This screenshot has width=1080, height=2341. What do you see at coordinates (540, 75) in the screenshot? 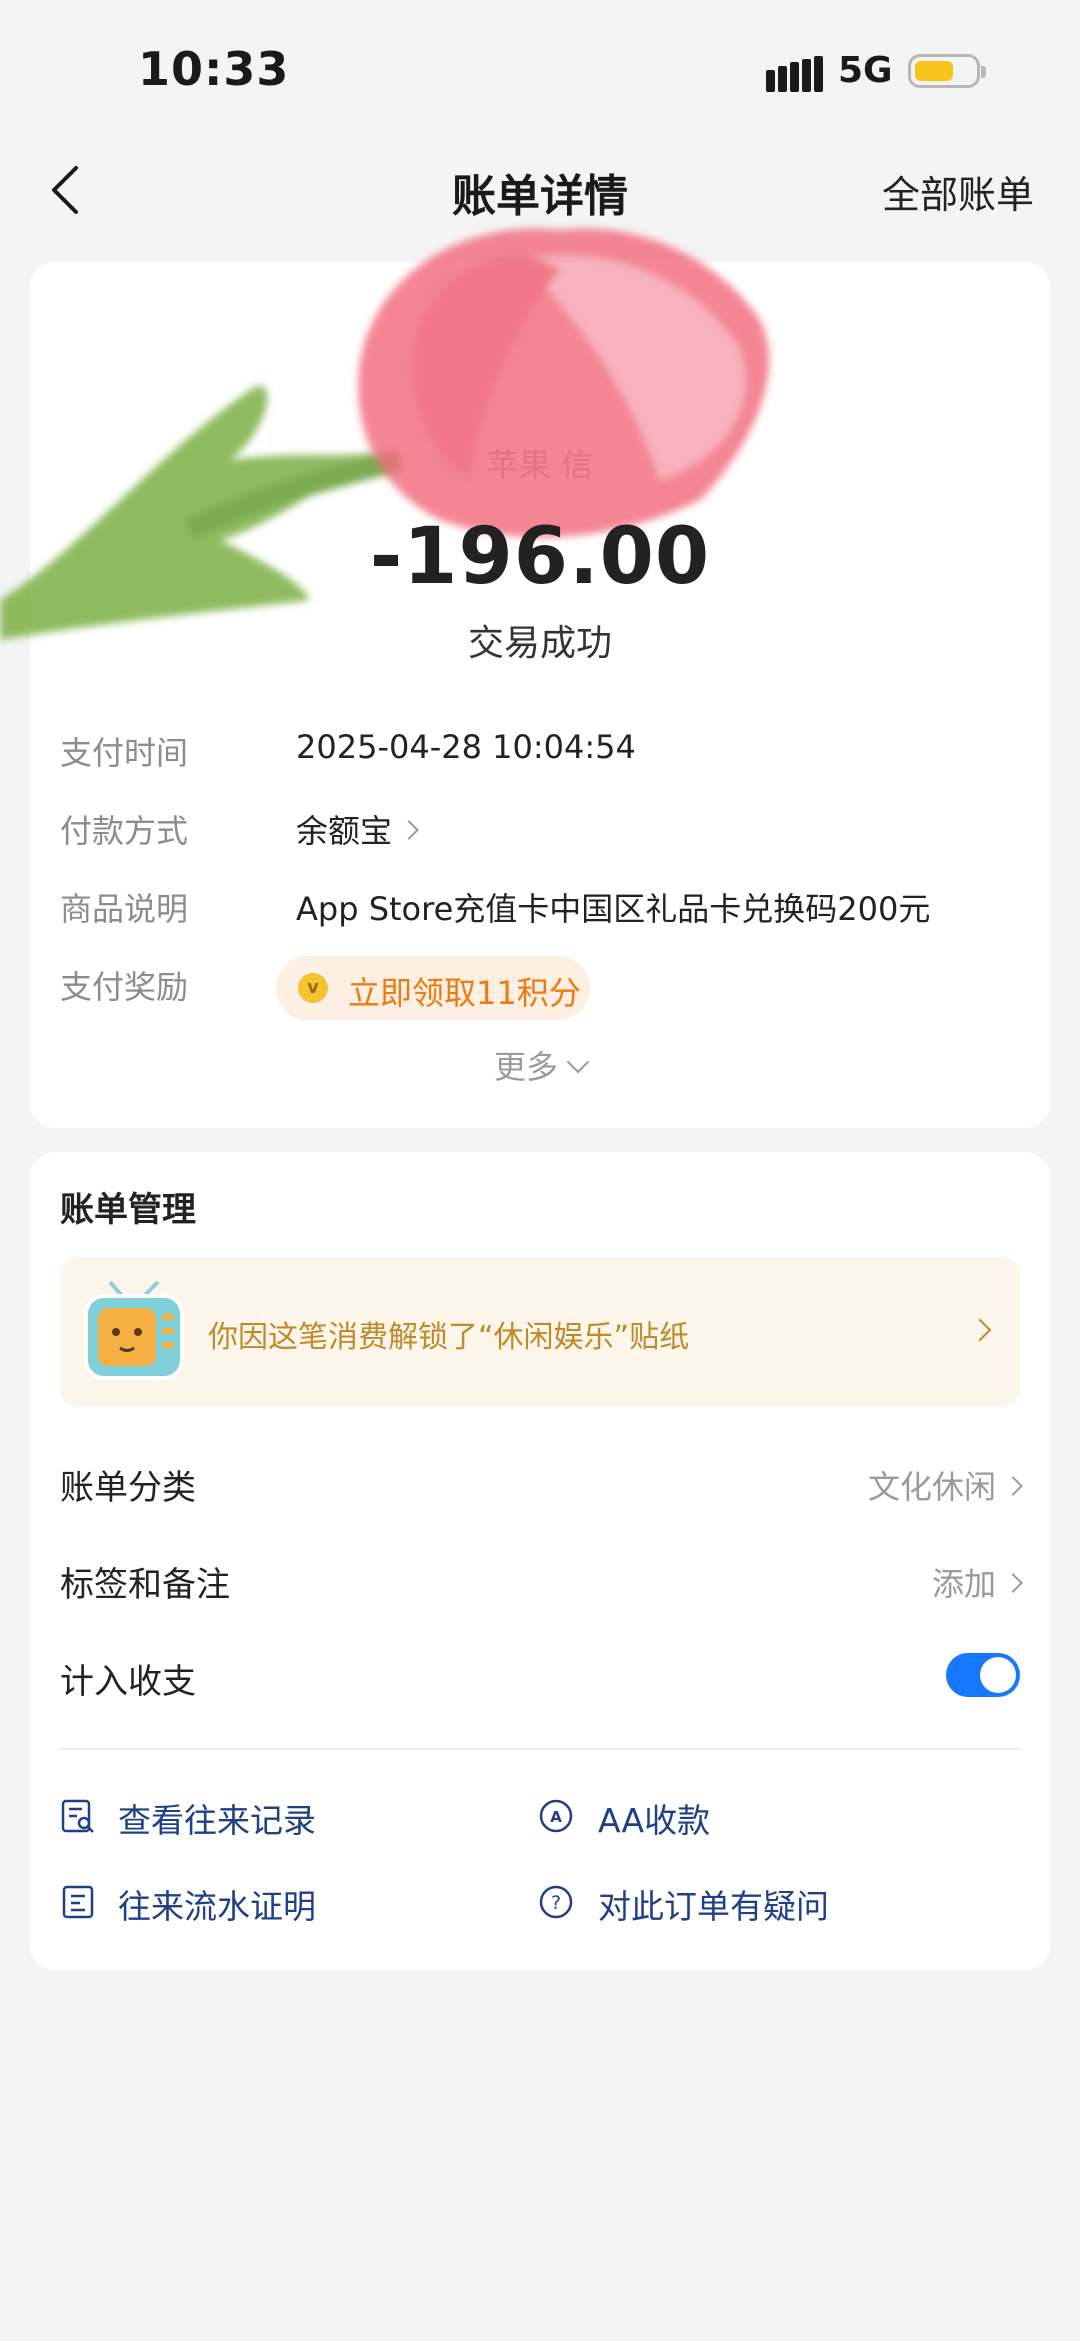
I see `status-bar: 10:33 5G` at bounding box center [540, 75].